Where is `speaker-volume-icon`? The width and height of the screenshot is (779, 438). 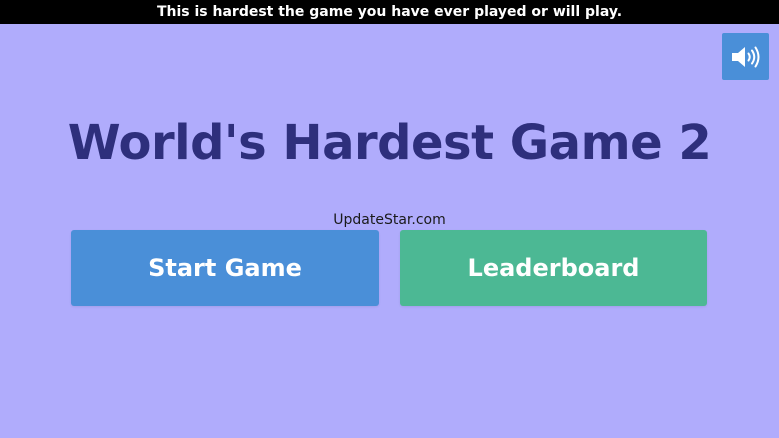 speaker-volume-icon is located at coordinates (746, 57).